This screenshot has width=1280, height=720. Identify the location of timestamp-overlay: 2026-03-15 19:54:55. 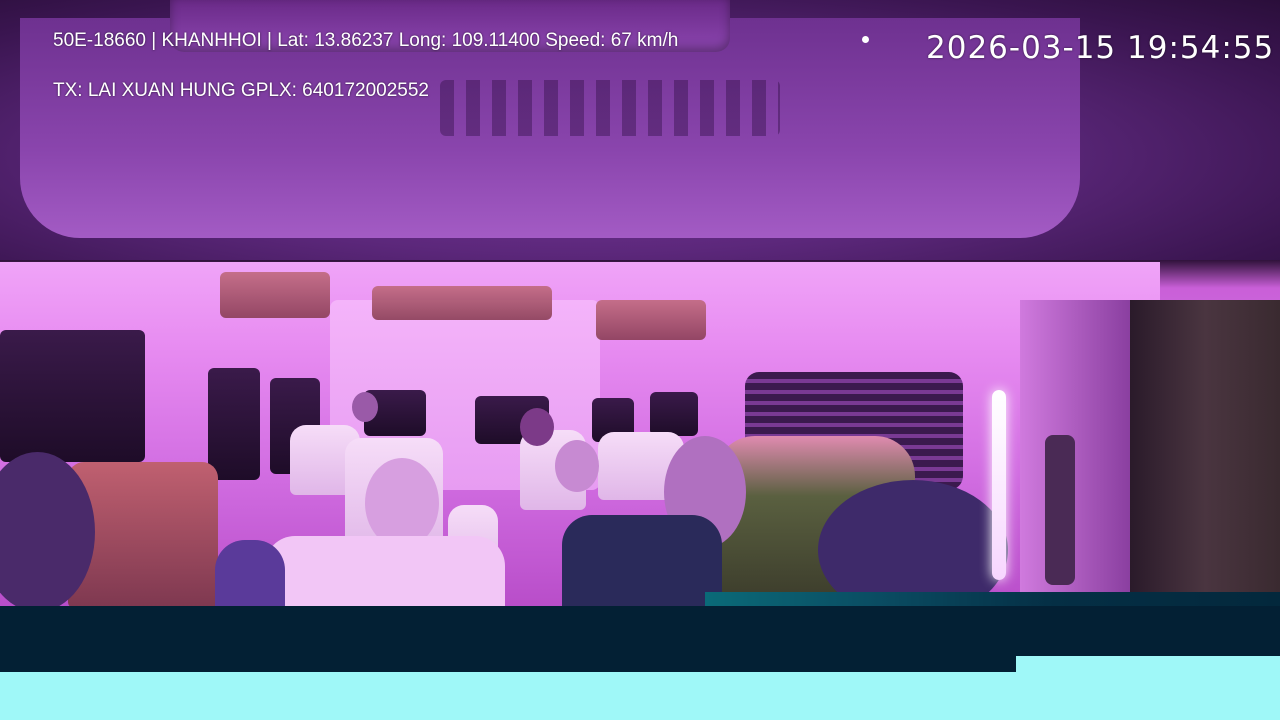
(1100, 48).